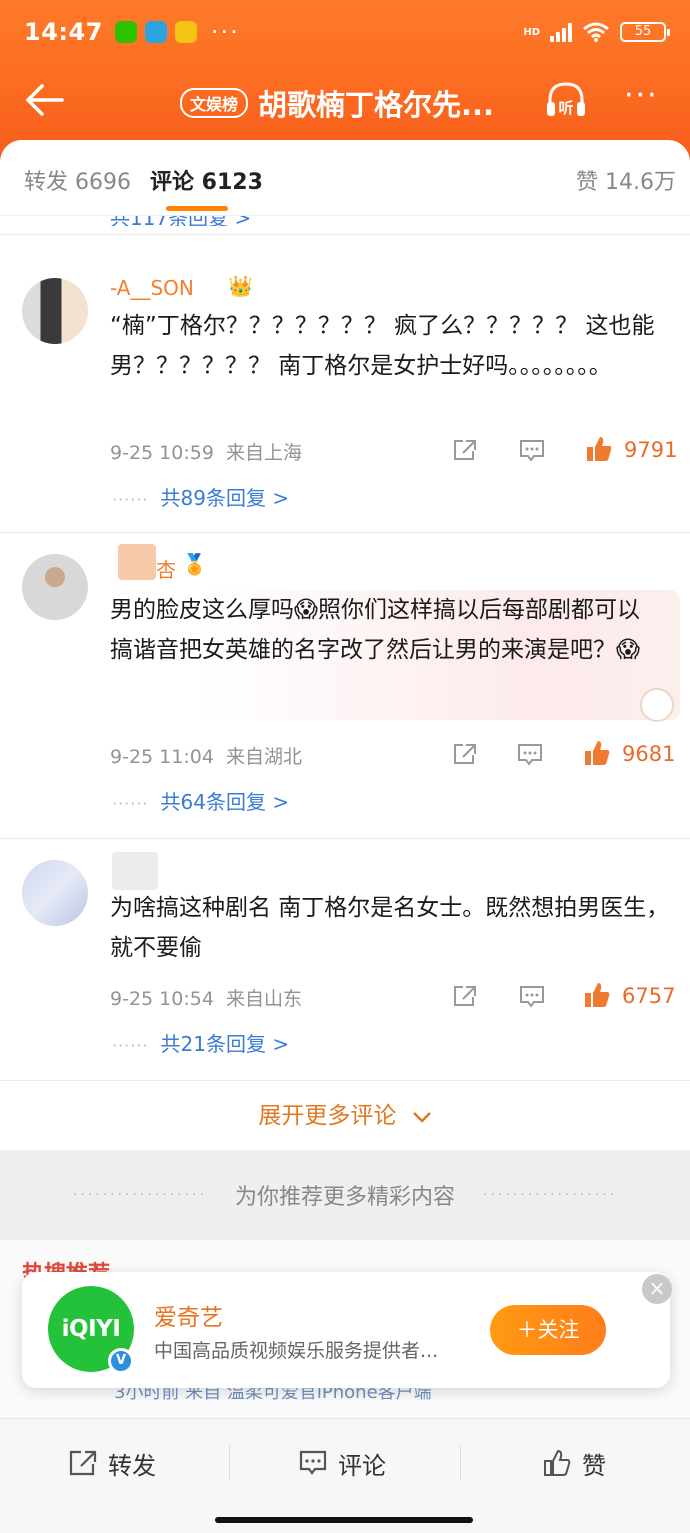  What do you see at coordinates (112, 1463) in the screenshot?
I see `repost-button: 转发` at bounding box center [112, 1463].